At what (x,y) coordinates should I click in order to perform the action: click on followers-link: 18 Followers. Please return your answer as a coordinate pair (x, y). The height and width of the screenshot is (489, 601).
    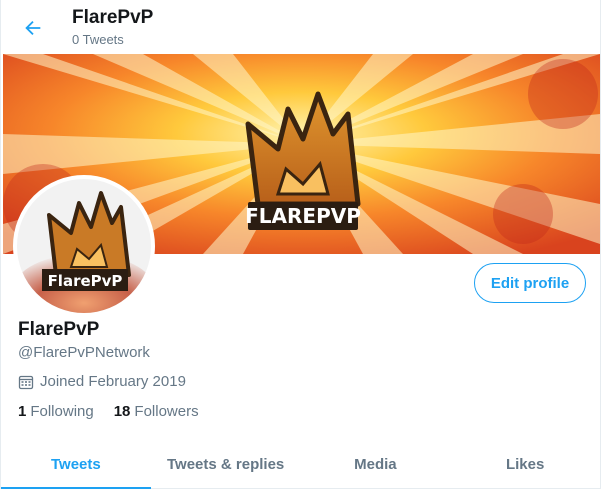
    Looking at the image, I should click on (156, 411).